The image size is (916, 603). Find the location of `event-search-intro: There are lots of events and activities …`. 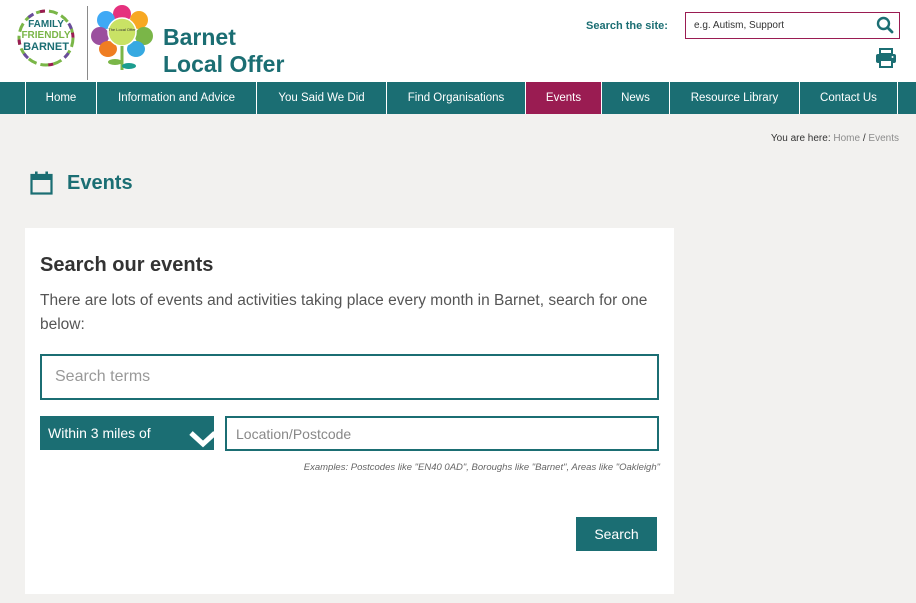

event-search-intro: There are lots of events and activities … is located at coordinates (344, 312).